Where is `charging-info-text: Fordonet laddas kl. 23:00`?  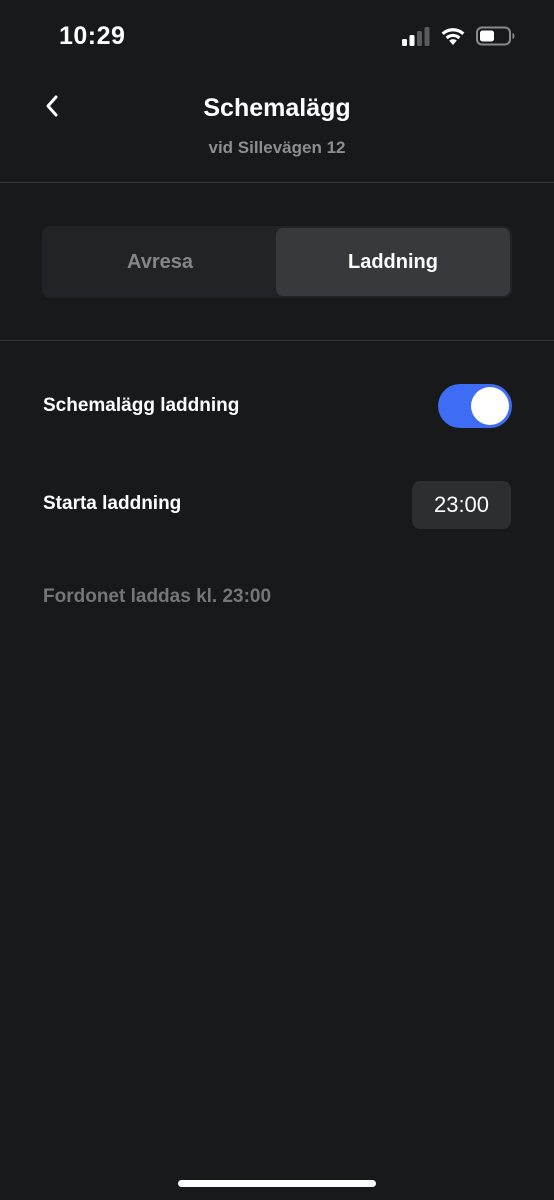
charging-info-text: Fordonet laddas kl. 23:00 is located at coordinates (157, 596).